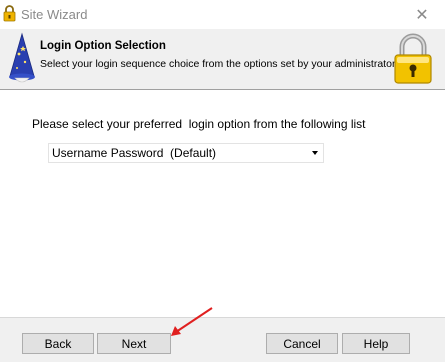 The height and width of the screenshot is (362, 445). I want to click on login-option-value: Username Password (Default), so click(134, 153).